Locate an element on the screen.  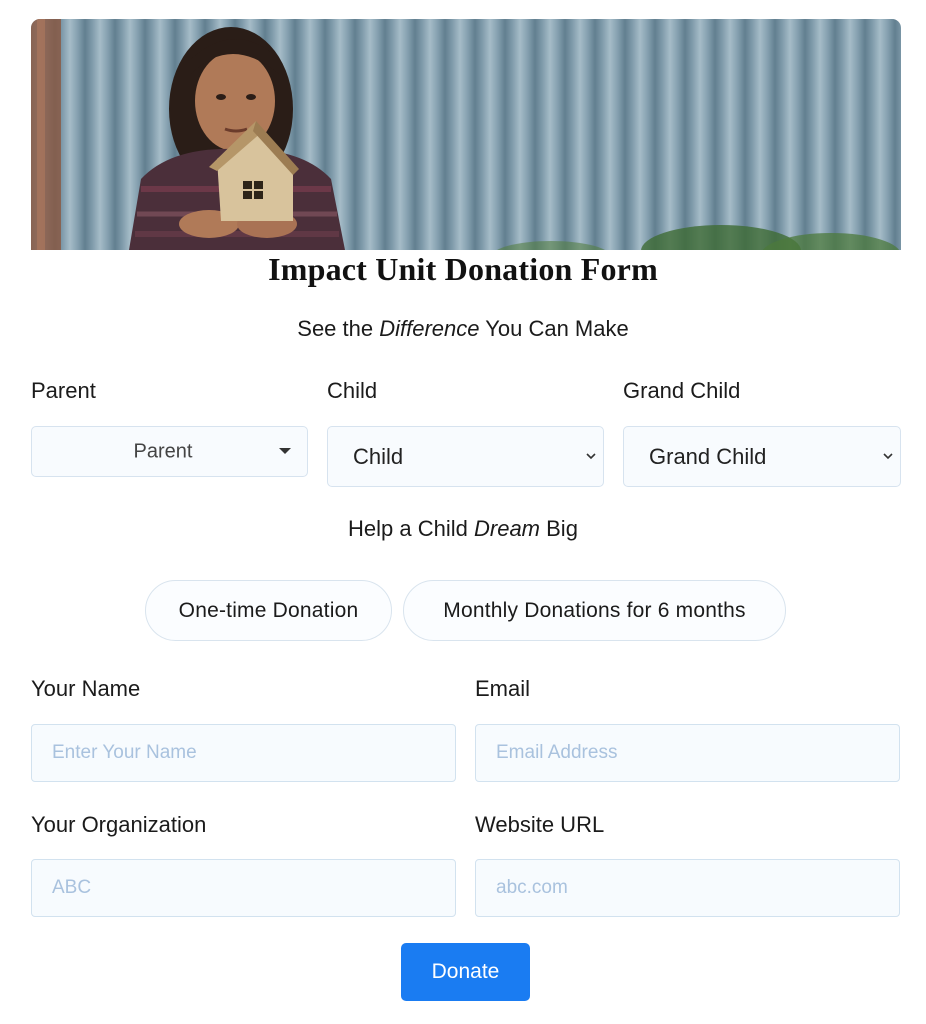
subtitle: See the Difference You Can Make is located at coordinates (463, 329).